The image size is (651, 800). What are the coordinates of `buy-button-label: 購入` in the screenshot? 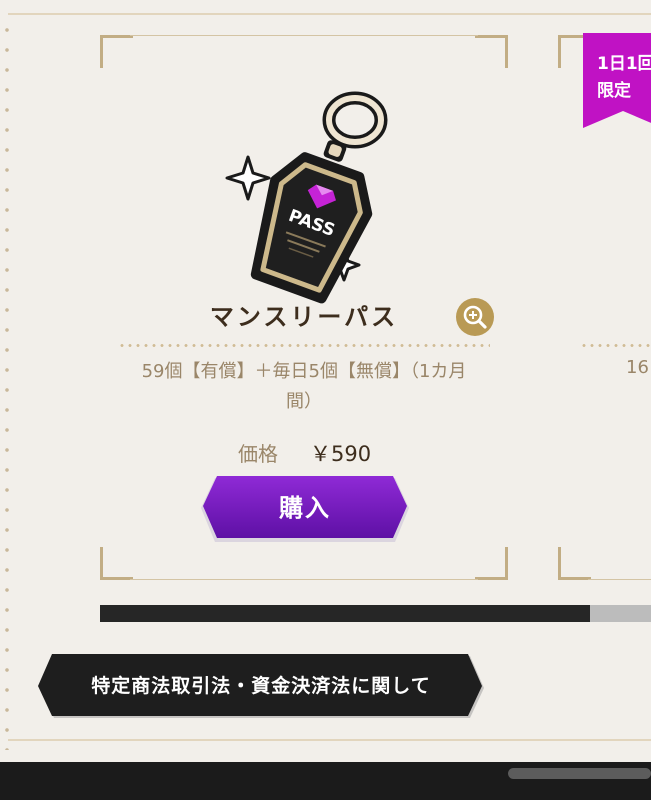 It's located at (305, 508).